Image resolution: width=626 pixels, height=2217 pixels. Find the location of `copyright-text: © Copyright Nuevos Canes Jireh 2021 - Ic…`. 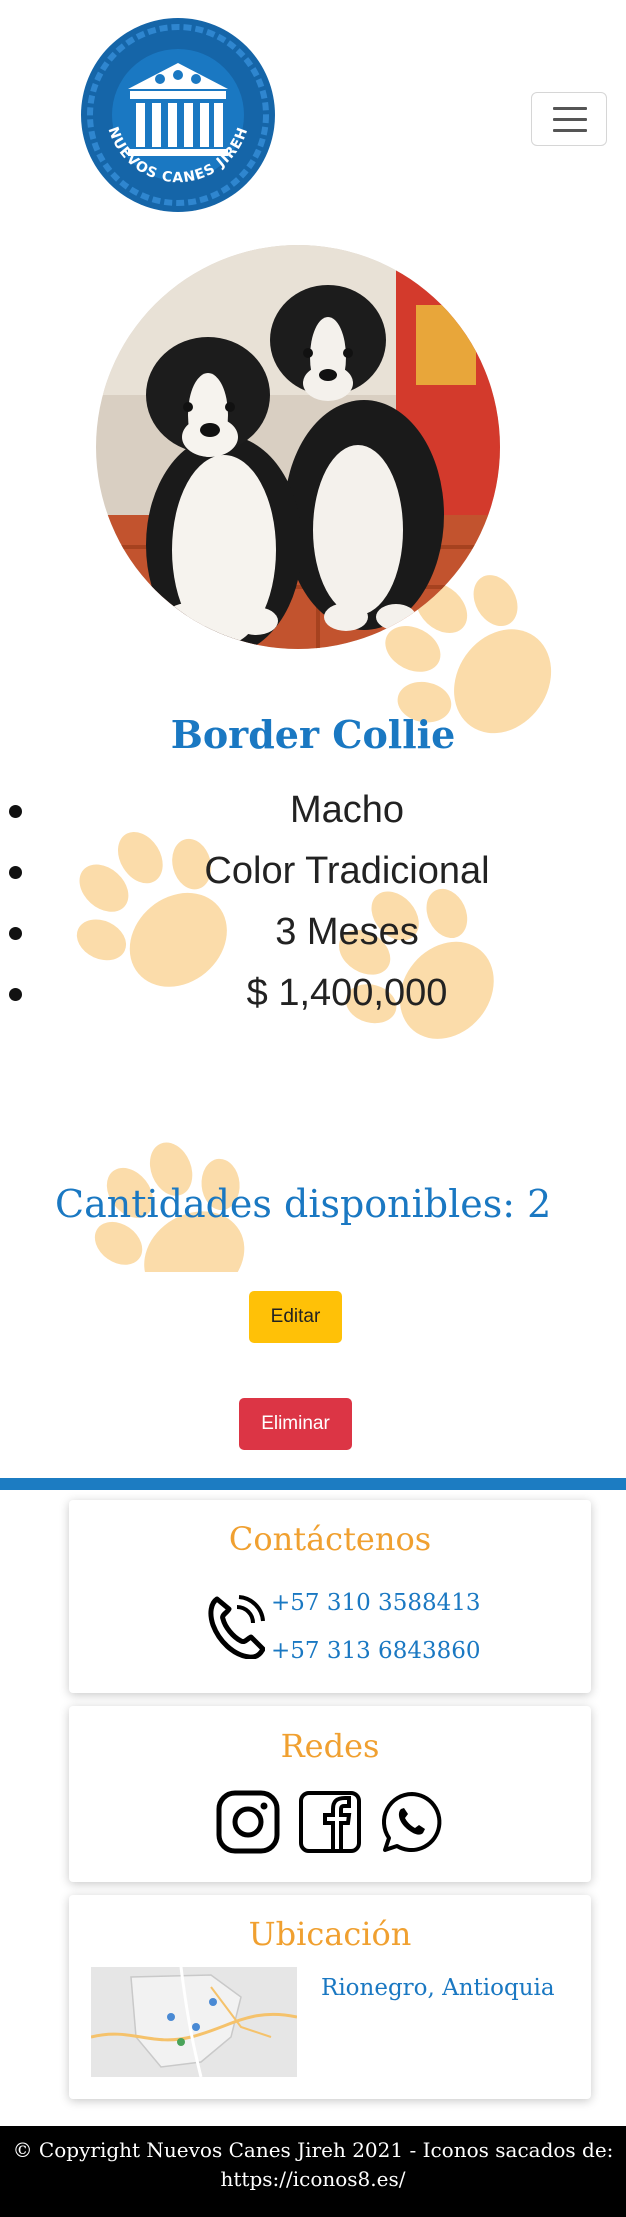

copyright-text: © Copyright Nuevos Canes Jireh 2021 - Ic… is located at coordinates (313, 2150).